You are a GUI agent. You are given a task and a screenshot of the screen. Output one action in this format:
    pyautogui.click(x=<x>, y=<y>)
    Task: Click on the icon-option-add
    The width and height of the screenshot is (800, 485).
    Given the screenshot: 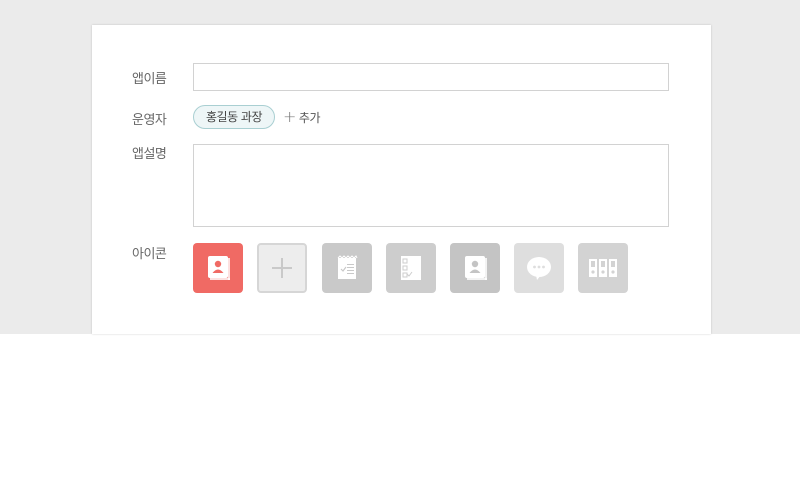 What is the action you would take?
    pyautogui.click(x=282, y=268)
    